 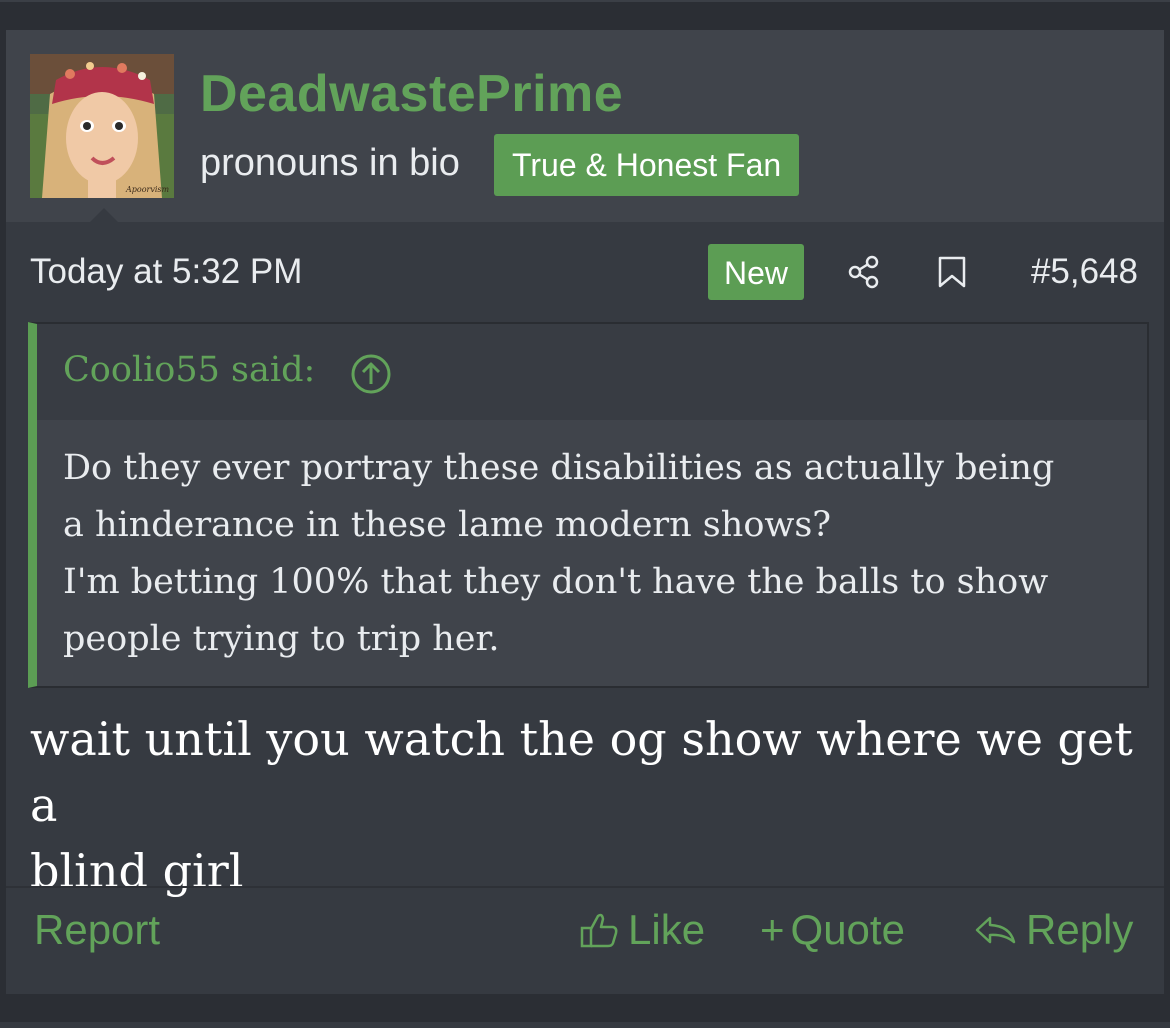 What do you see at coordinates (102, 126) in the screenshot?
I see `avatar: Apoorvism` at bounding box center [102, 126].